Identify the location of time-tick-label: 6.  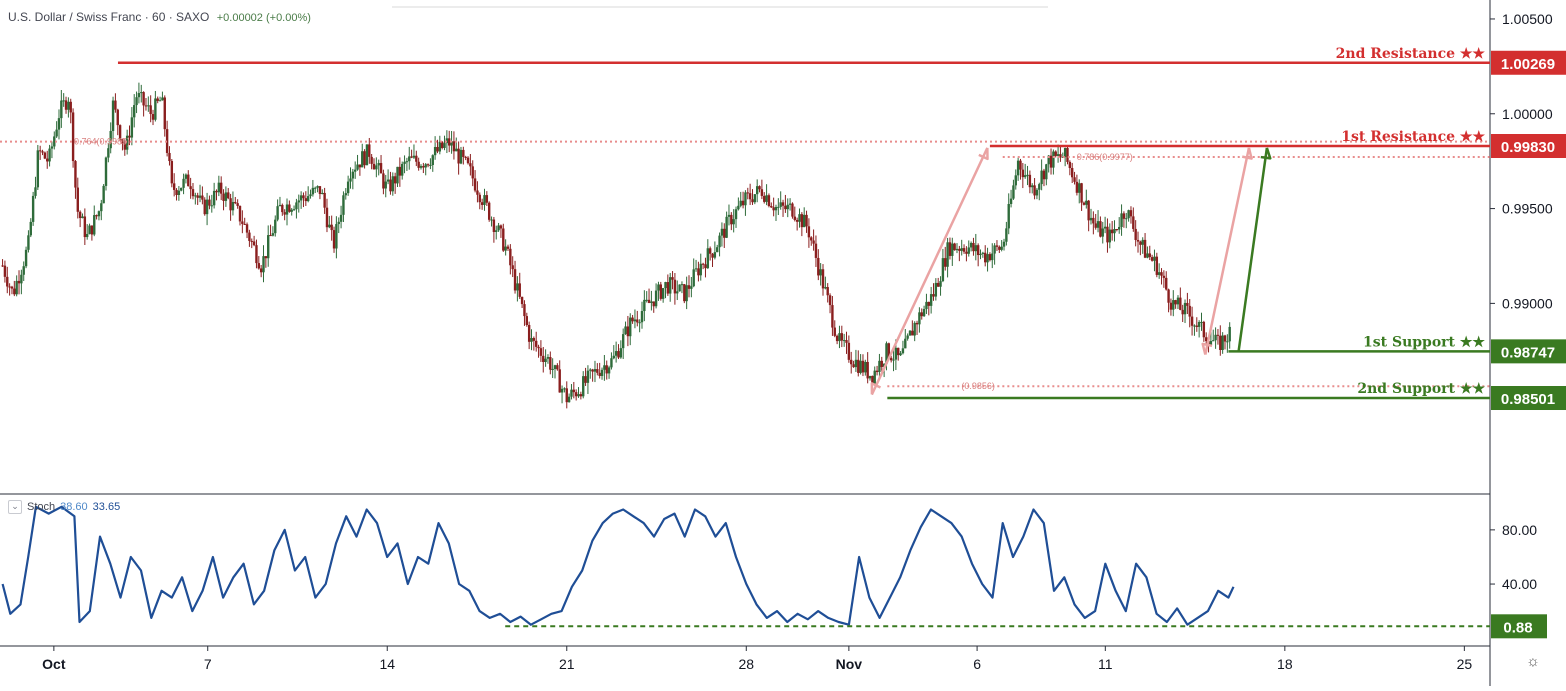
(977, 664).